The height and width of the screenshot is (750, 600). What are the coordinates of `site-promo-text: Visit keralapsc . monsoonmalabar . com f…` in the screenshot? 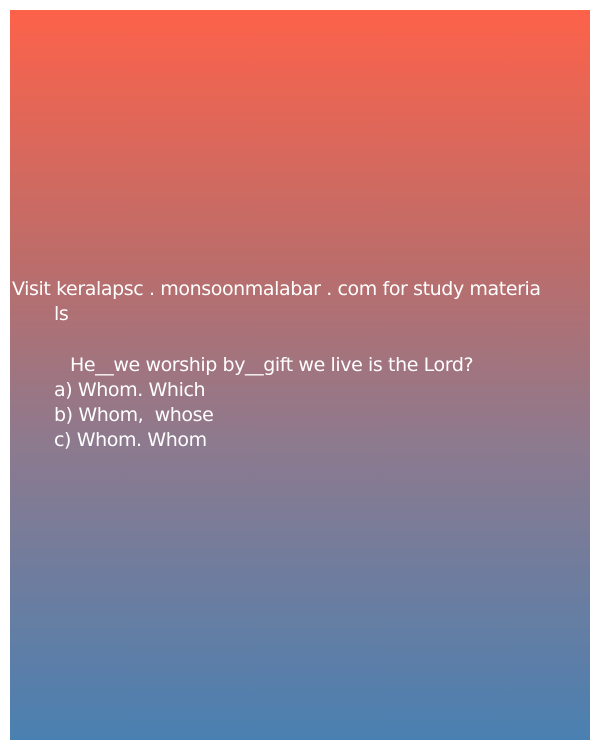 It's located at (276, 289).